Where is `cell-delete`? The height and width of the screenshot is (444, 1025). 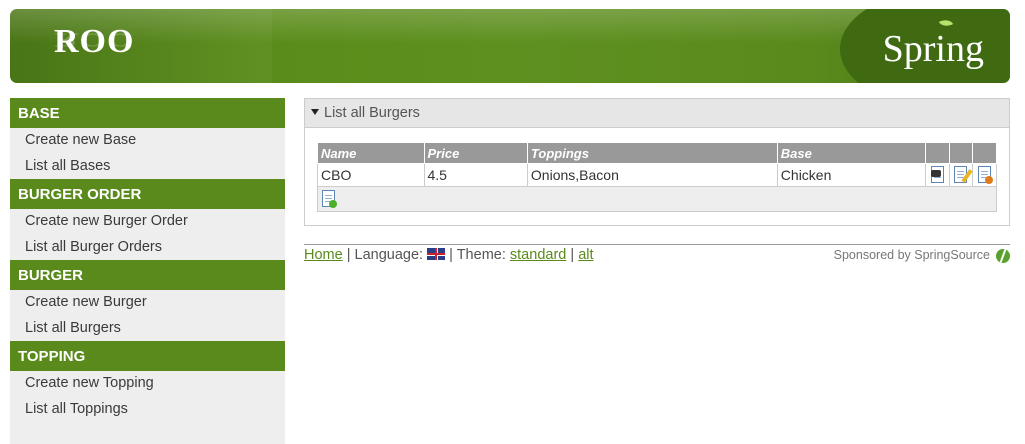
cell-delete is located at coordinates (984, 175).